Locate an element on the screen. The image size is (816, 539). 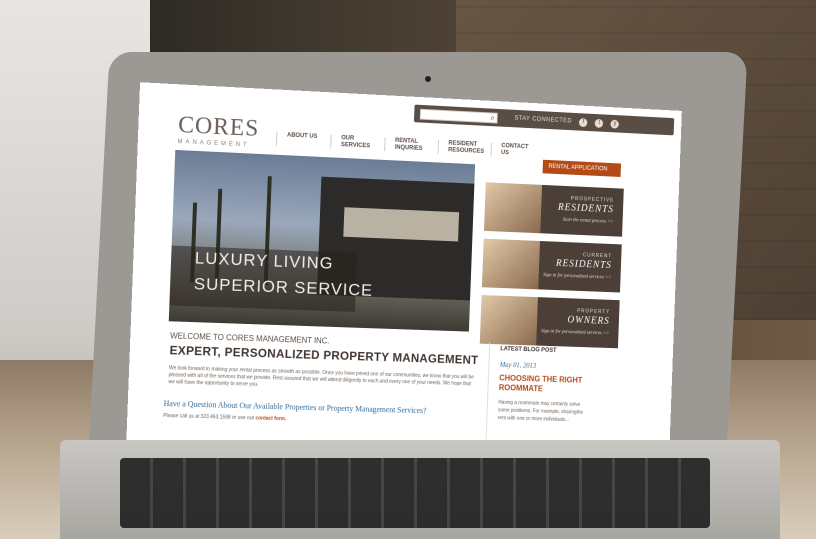
hero-banner: LUXURY LIVING SUPERIOR SERVICE is located at coordinates (322, 240).